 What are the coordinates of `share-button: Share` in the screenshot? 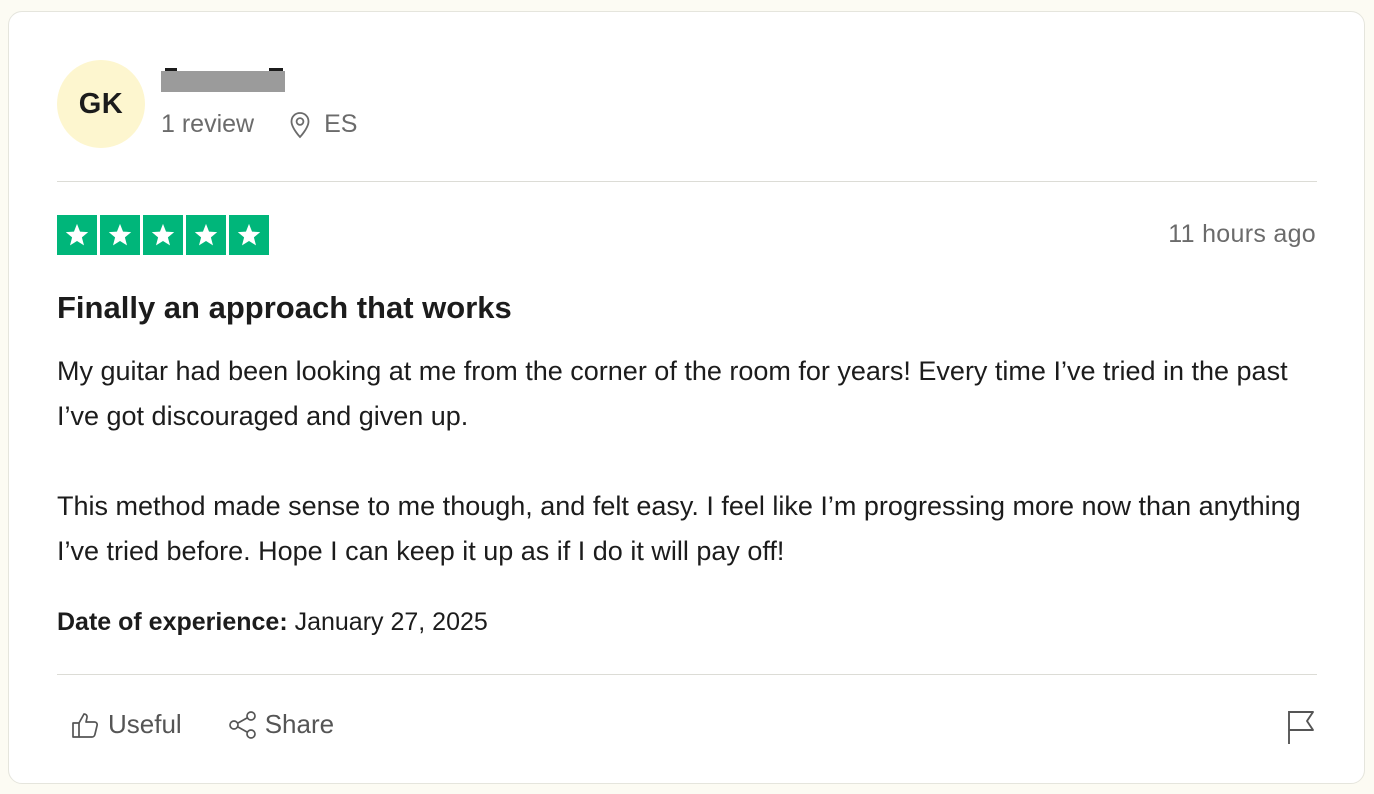 It's located at (281, 724).